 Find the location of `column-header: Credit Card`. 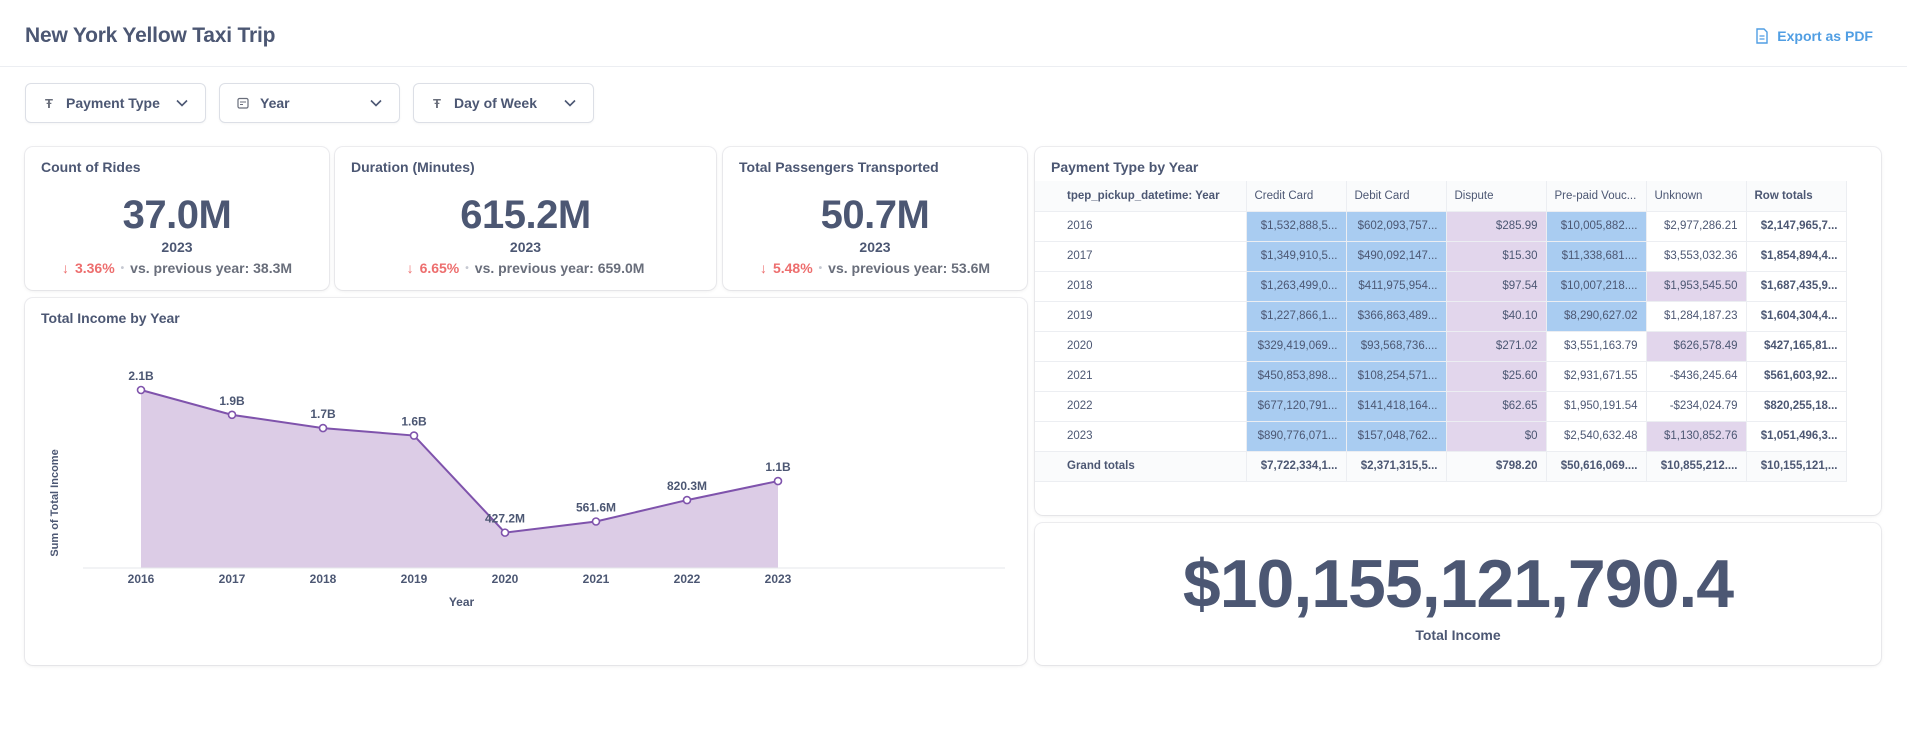

column-header: Credit Card is located at coordinates (1296, 196).